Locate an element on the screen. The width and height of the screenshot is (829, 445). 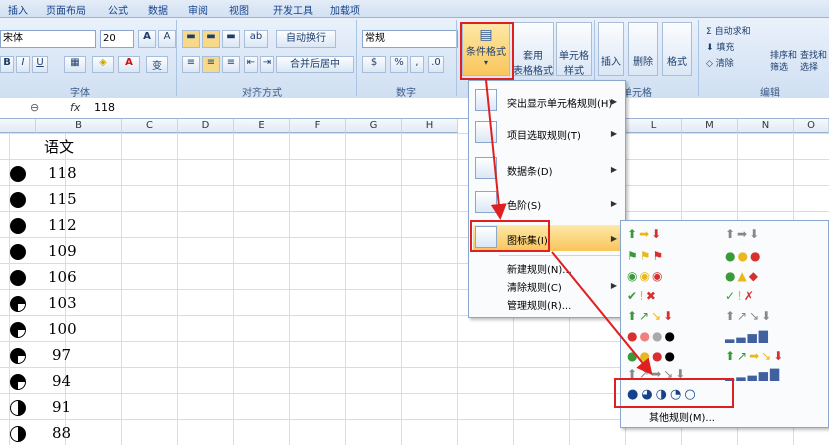
score-cell: 103 is located at coordinates (62, 303).